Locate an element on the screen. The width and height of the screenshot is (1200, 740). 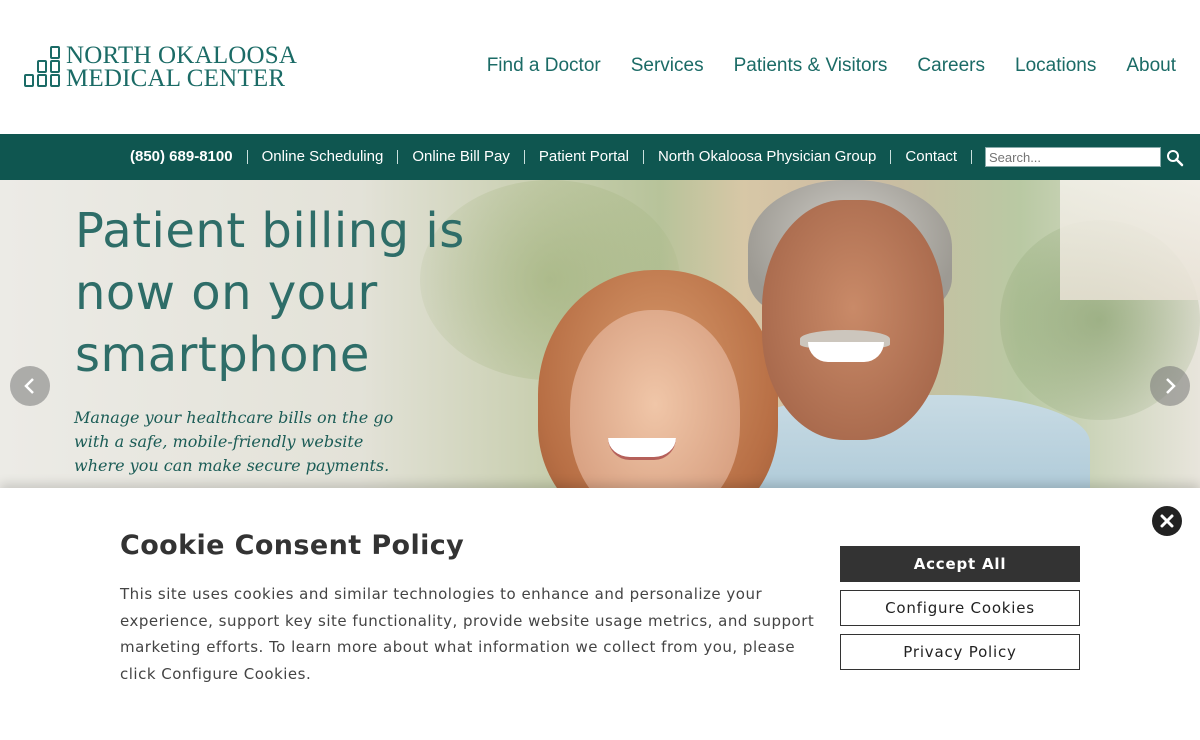
configure-cookies-button: Configure Cookies is located at coordinates (960, 608).